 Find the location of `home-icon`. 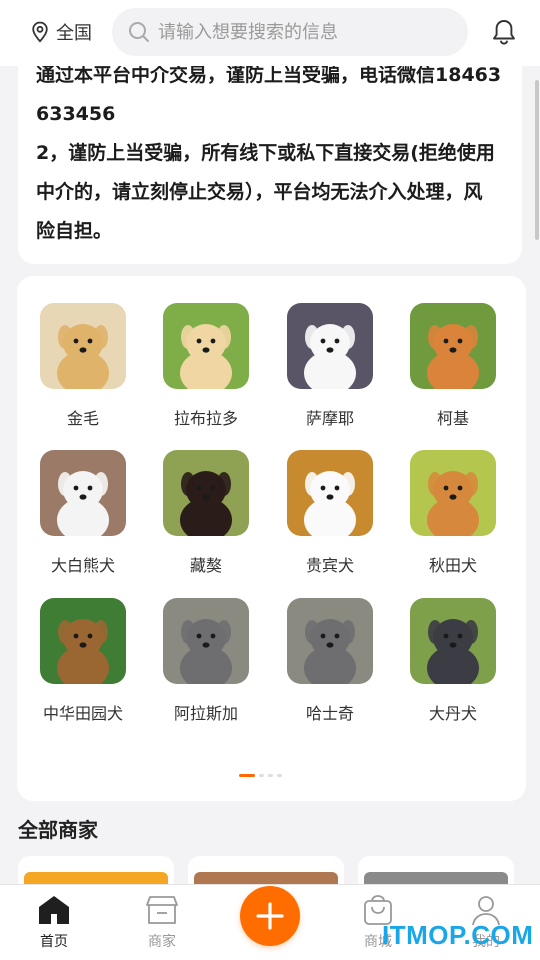

home-icon is located at coordinates (54, 910).